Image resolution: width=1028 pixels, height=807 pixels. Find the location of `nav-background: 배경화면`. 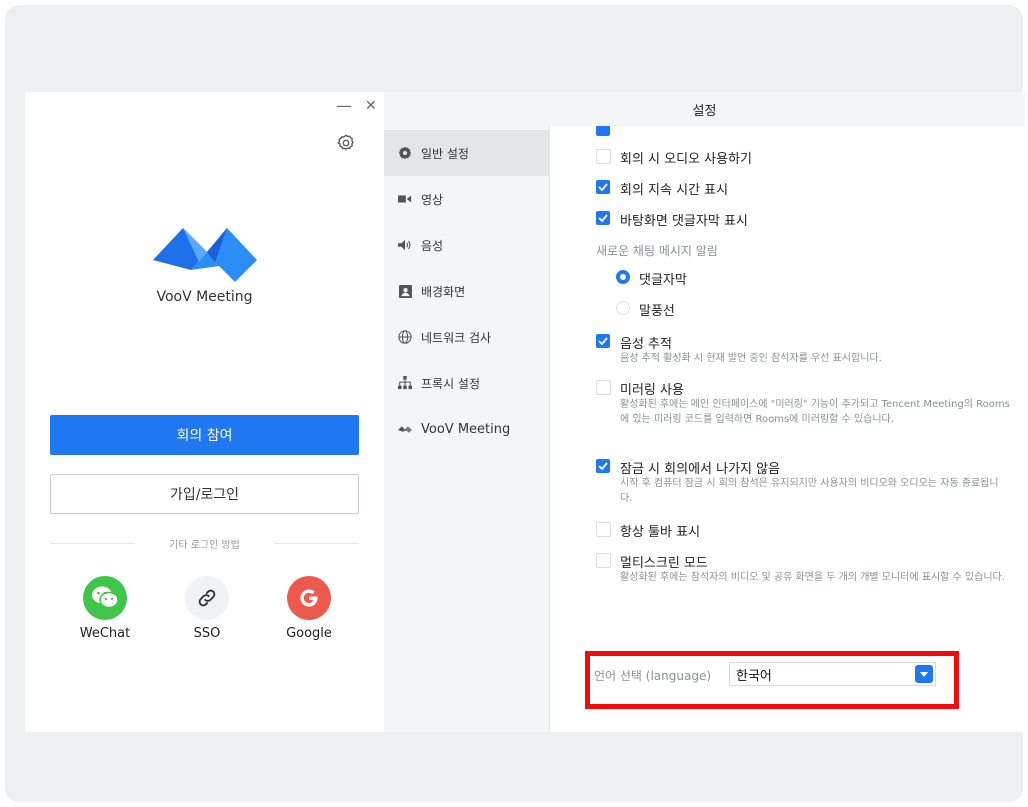

nav-background: 배경화면 is located at coordinates (466, 291).